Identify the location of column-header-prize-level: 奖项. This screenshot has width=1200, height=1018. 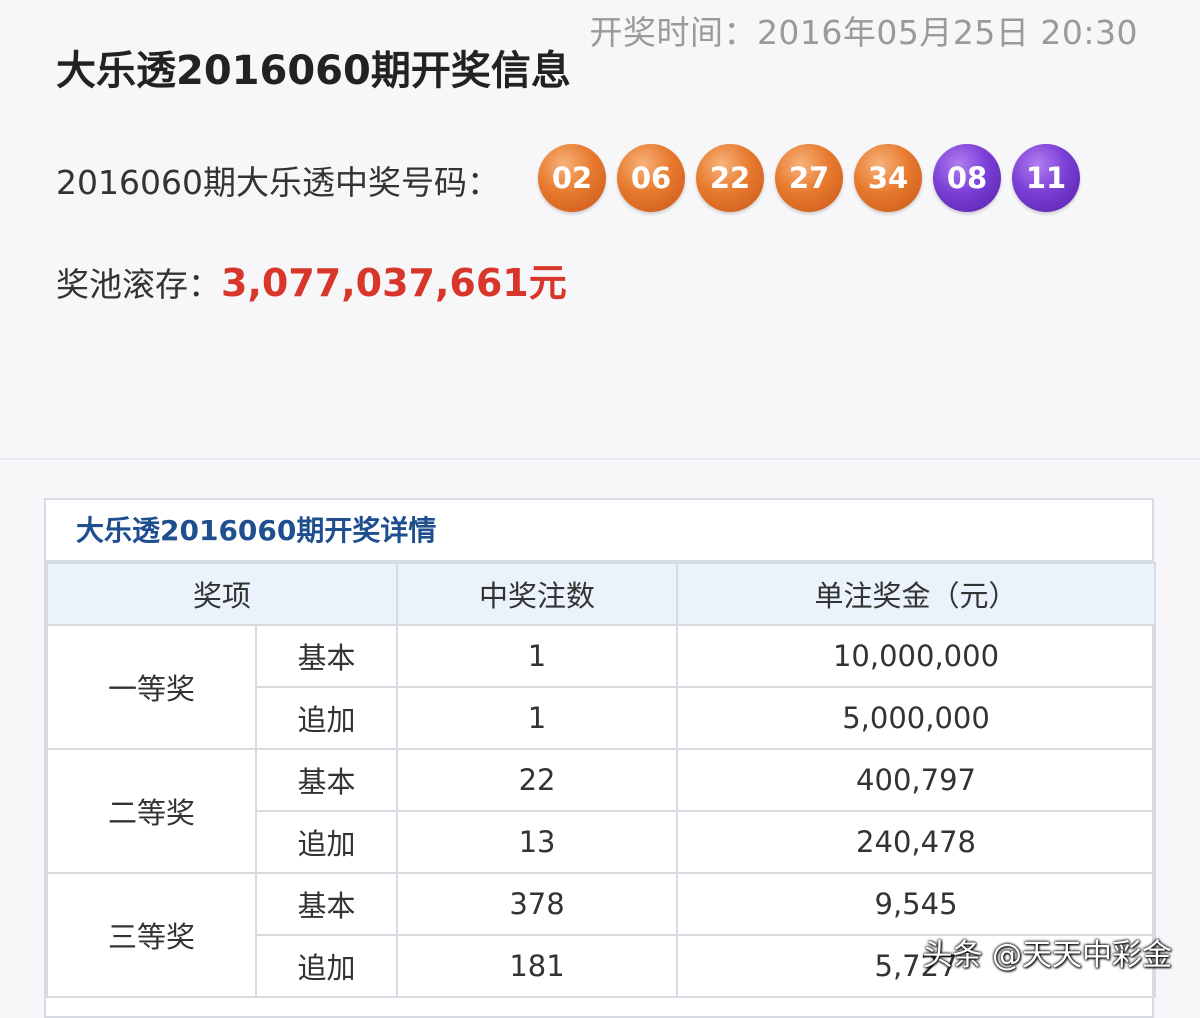
(222, 594).